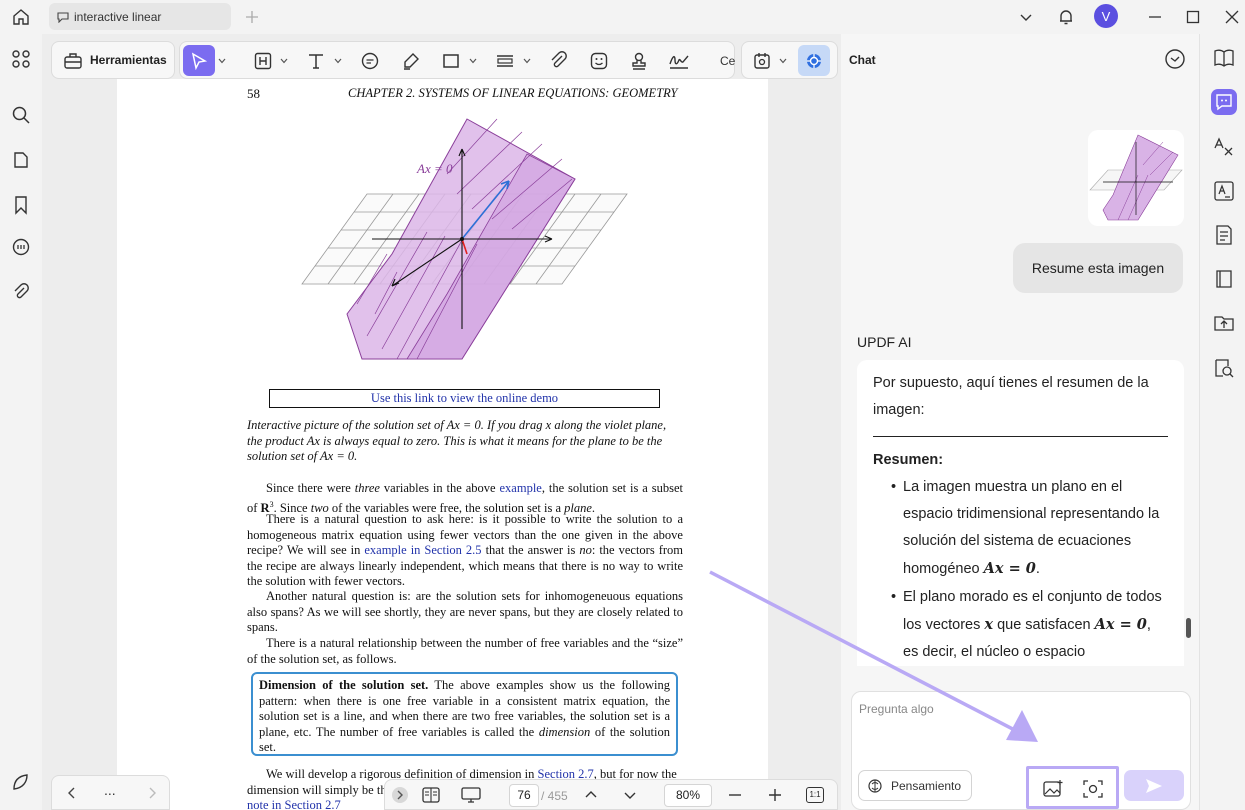  I want to click on actual-size-button: 1:1, so click(815, 795).